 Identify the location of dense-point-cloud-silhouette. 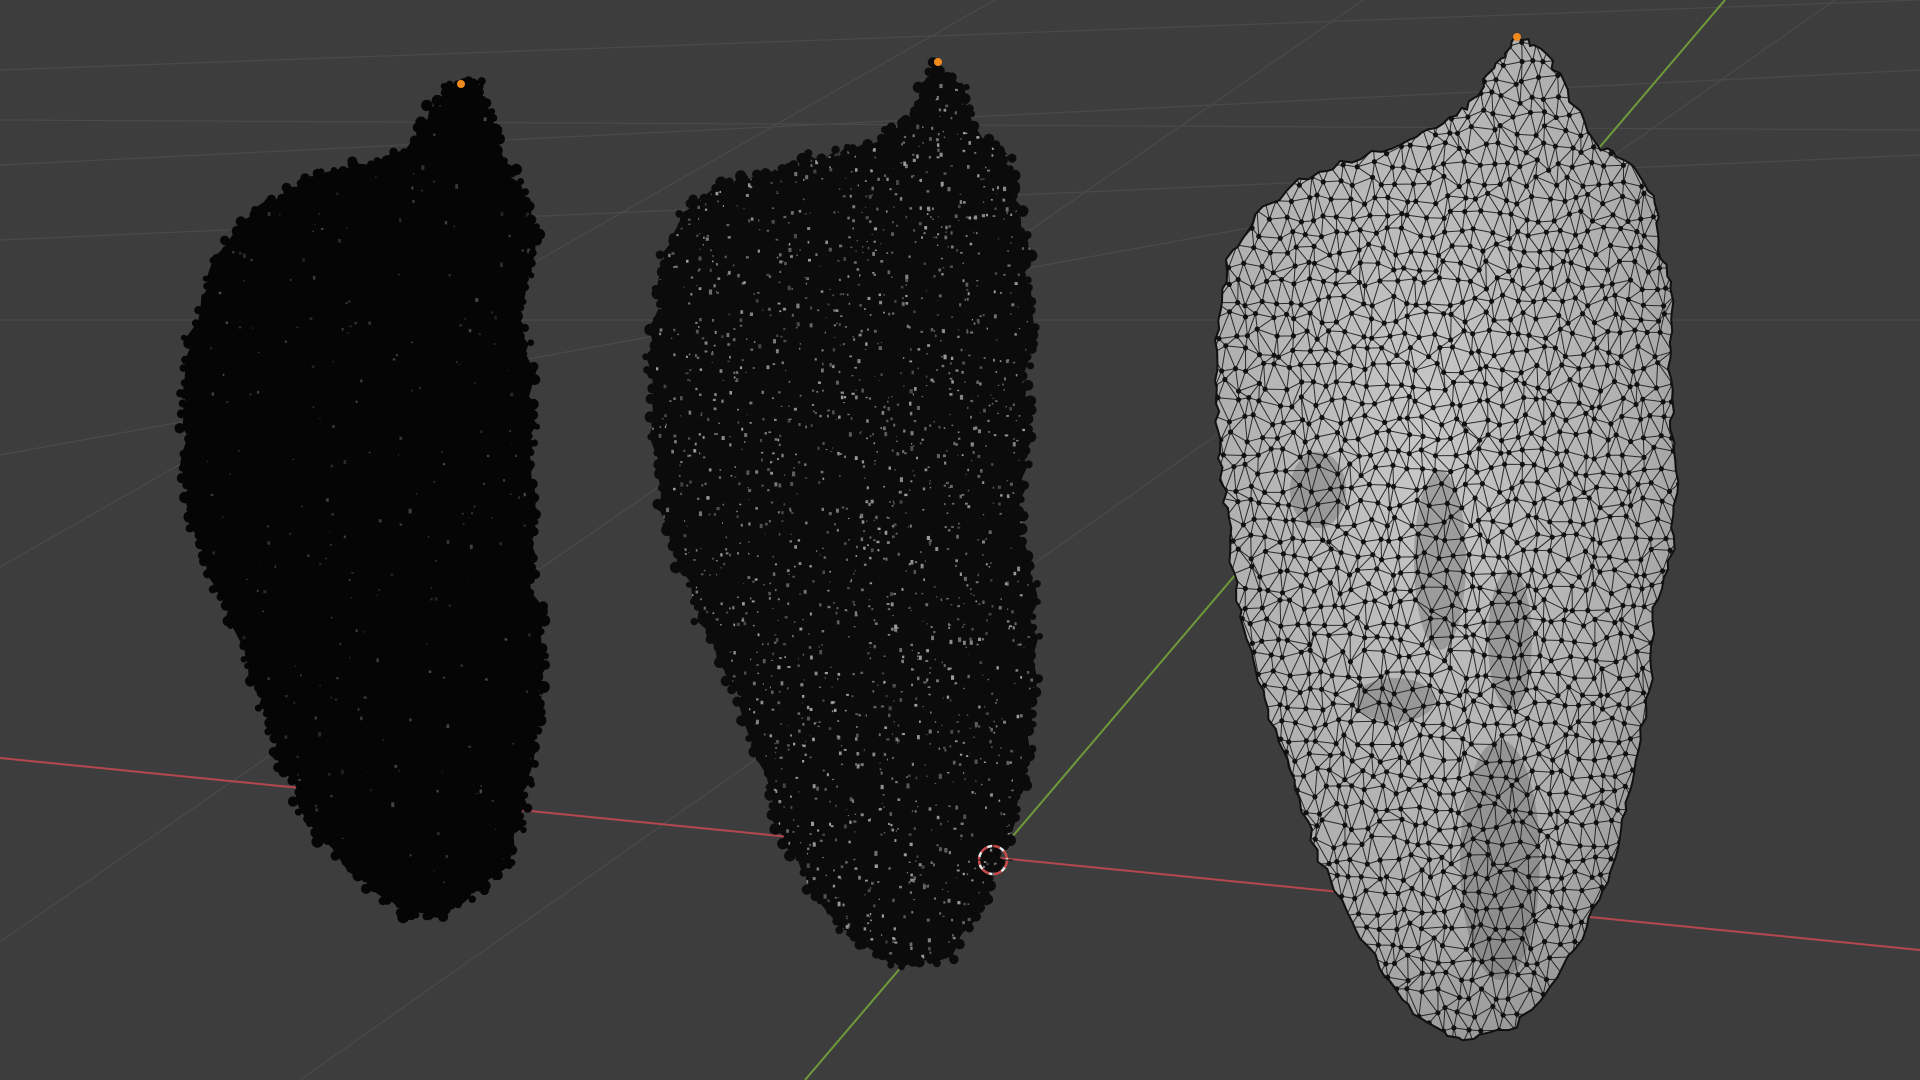
(363, 500).